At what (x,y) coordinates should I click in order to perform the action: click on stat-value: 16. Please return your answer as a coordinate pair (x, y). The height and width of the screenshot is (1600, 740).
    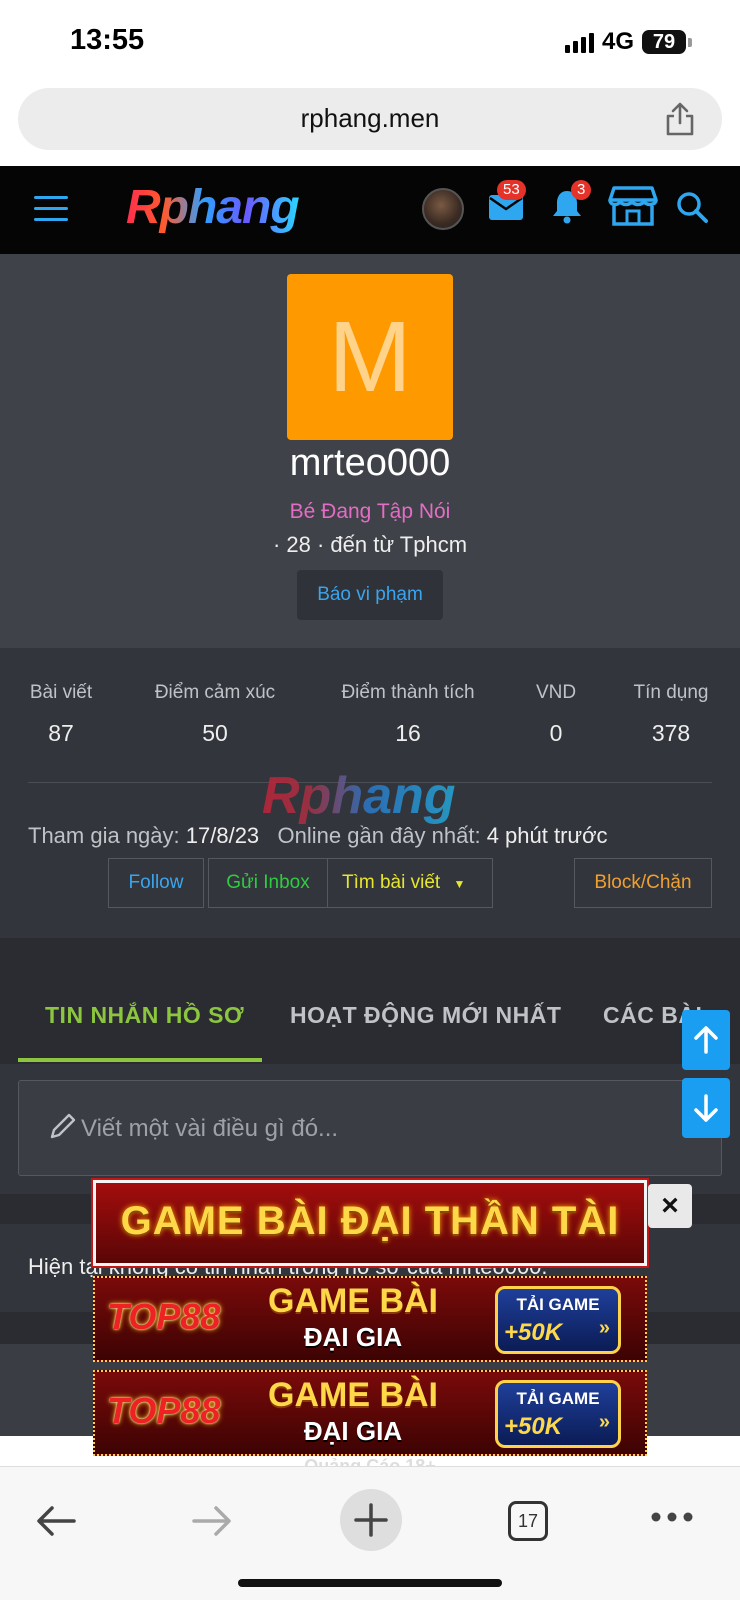
    Looking at the image, I should click on (408, 733).